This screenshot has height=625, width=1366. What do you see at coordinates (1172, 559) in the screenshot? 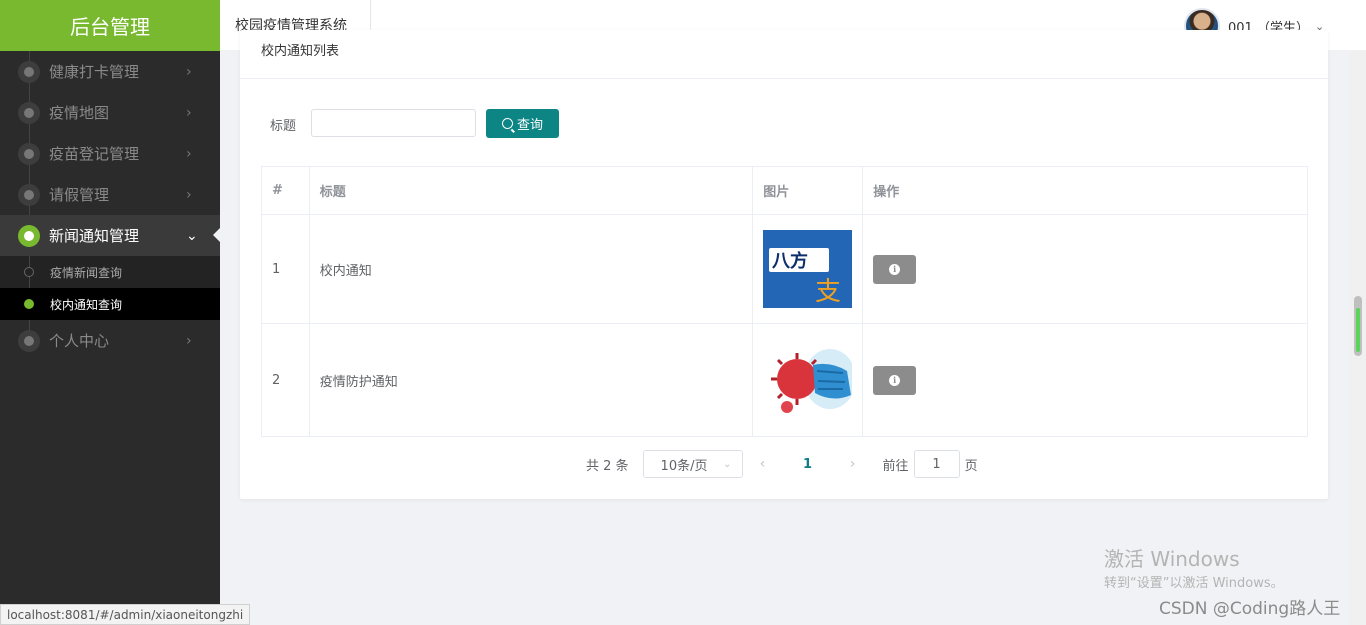
I see `windows-activate-title: 激活 Windows` at bounding box center [1172, 559].